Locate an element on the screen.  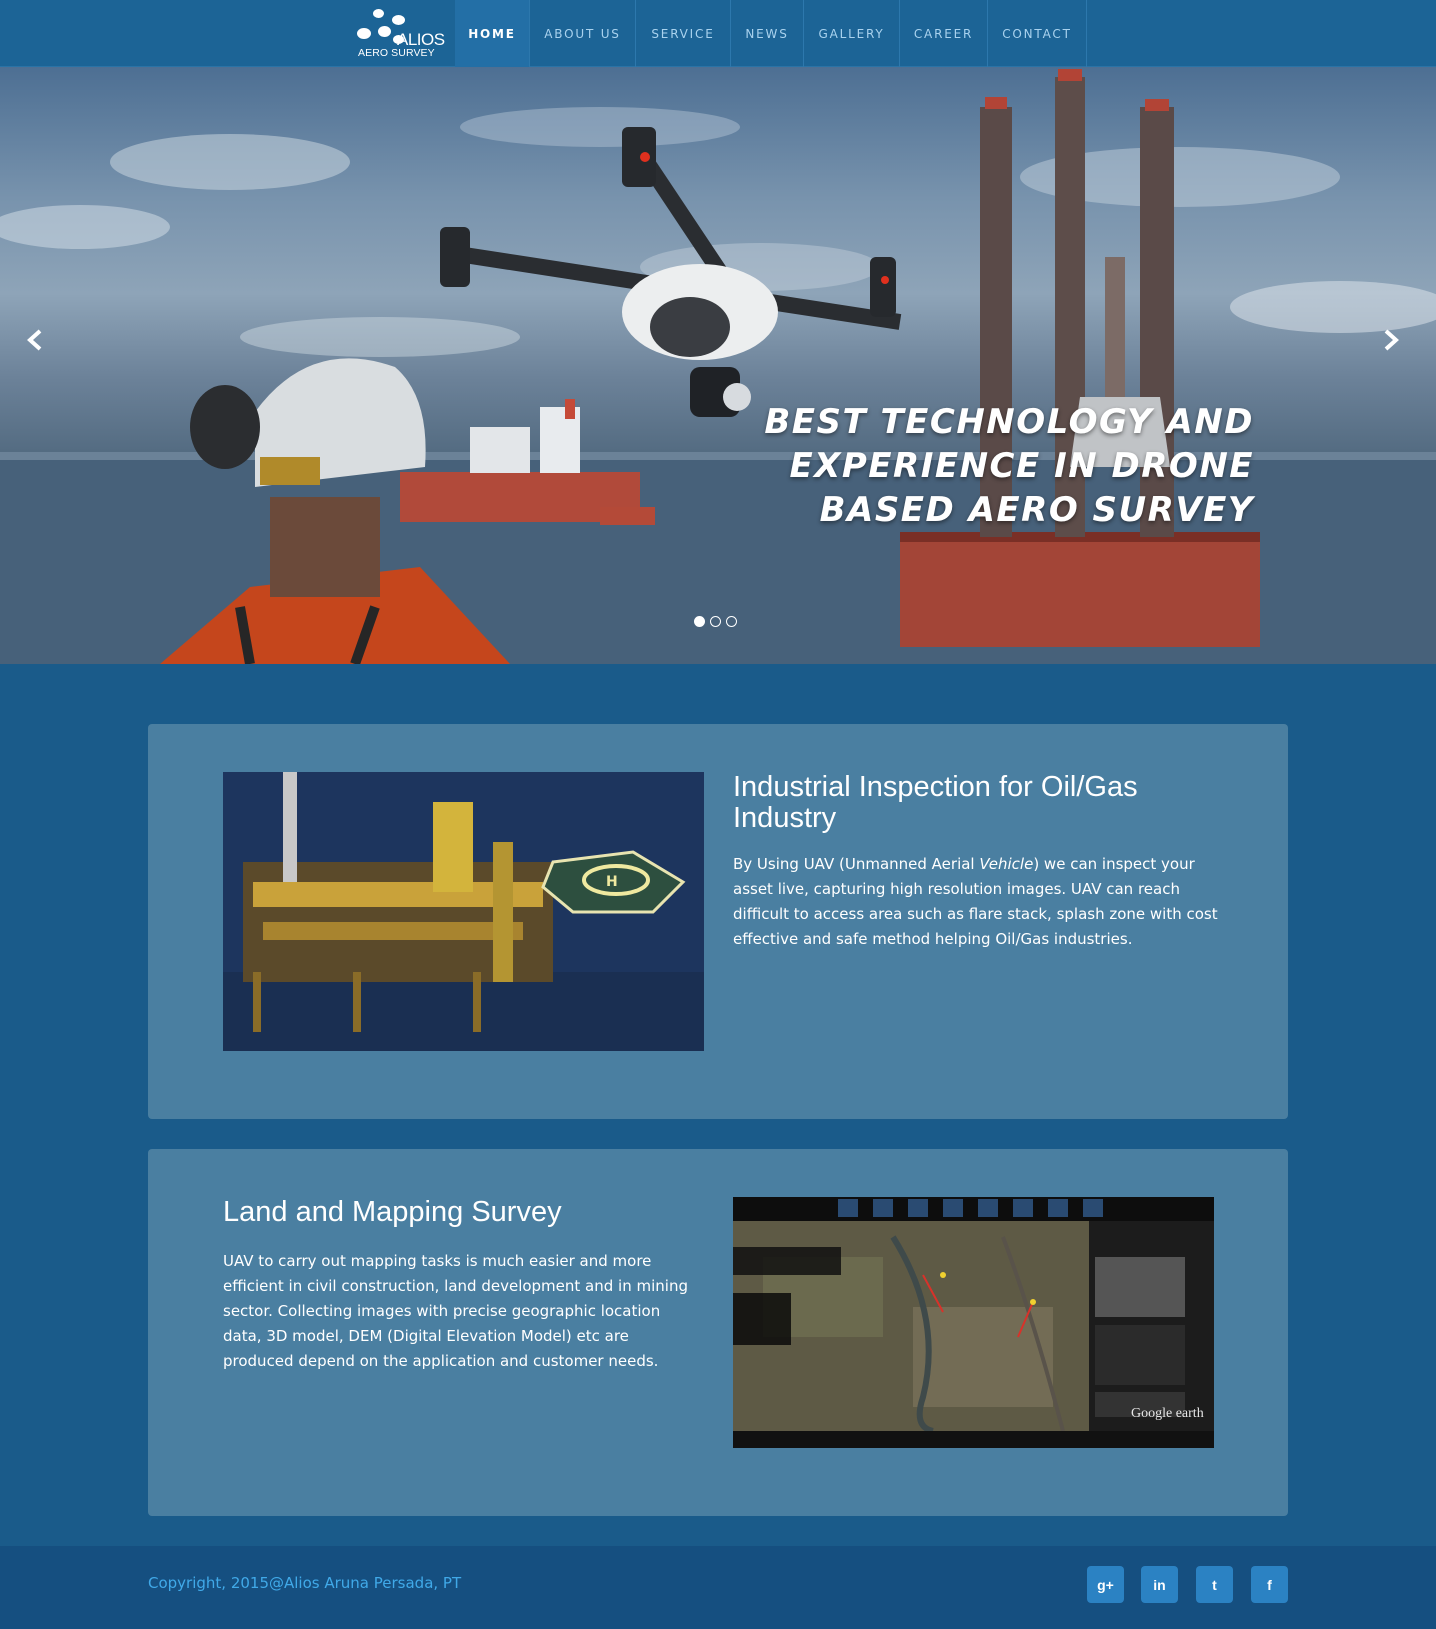
nav-service: SERVICE is located at coordinates (683, 33).